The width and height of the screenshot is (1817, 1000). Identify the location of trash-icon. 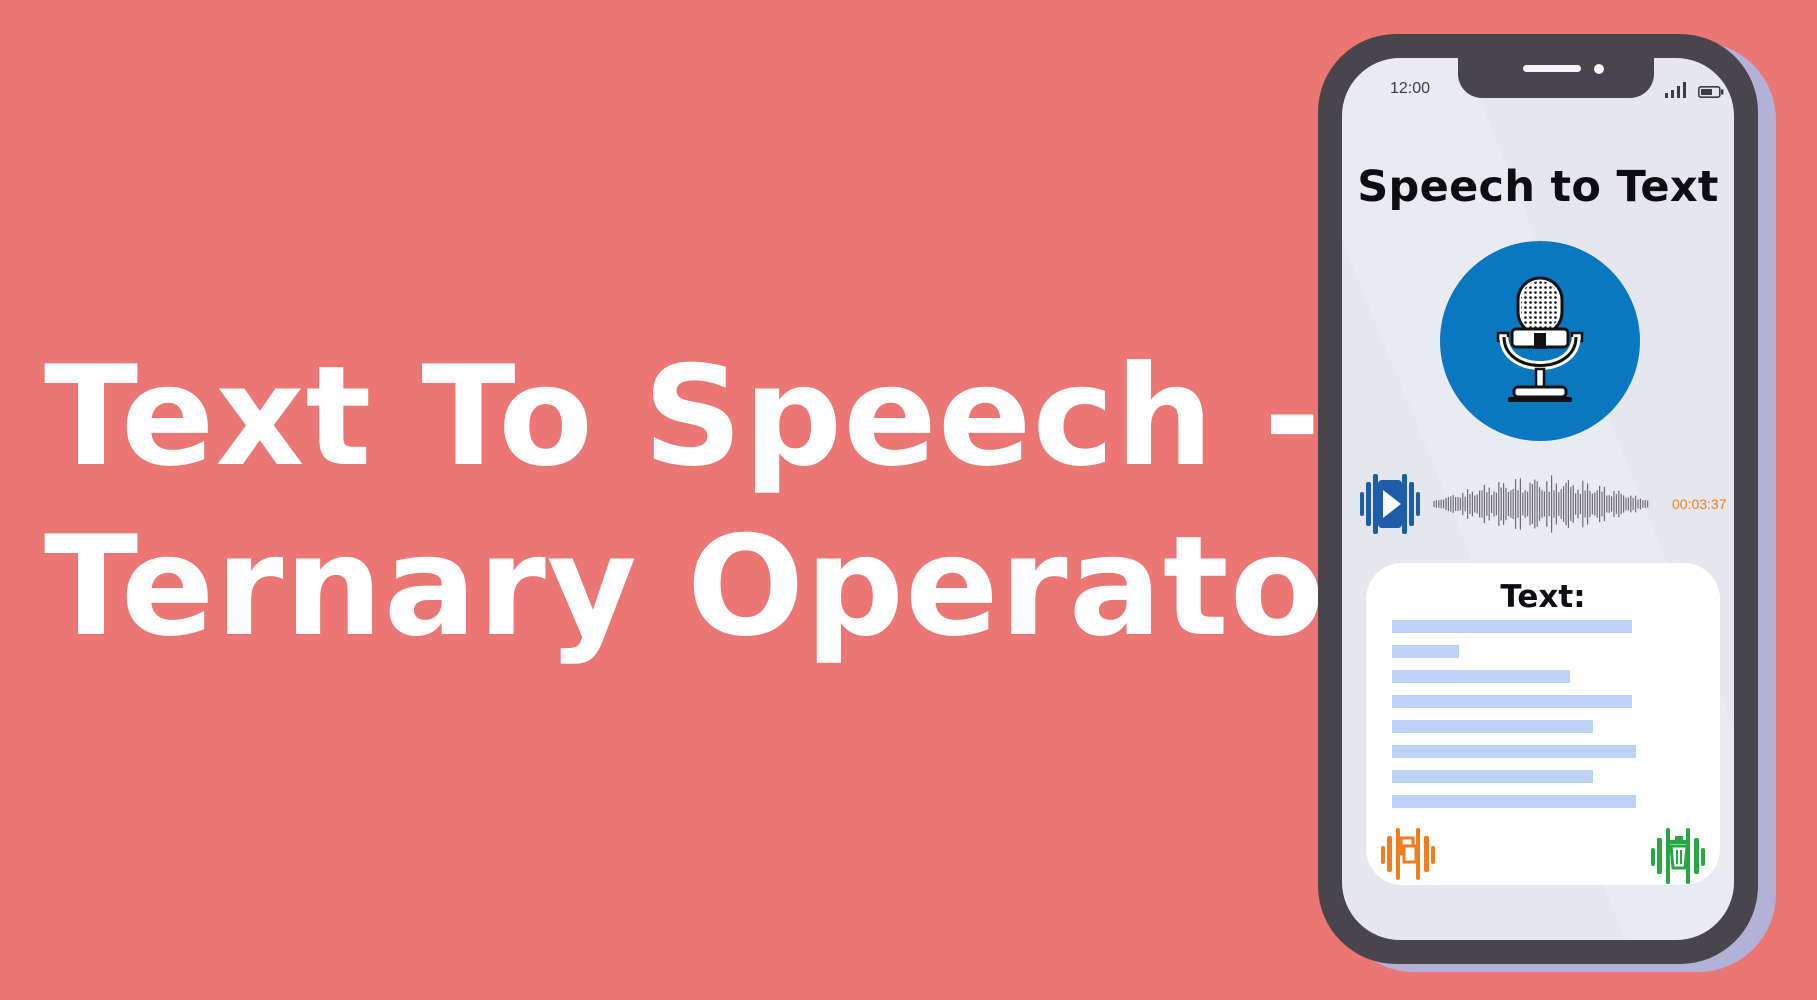
(1678, 856).